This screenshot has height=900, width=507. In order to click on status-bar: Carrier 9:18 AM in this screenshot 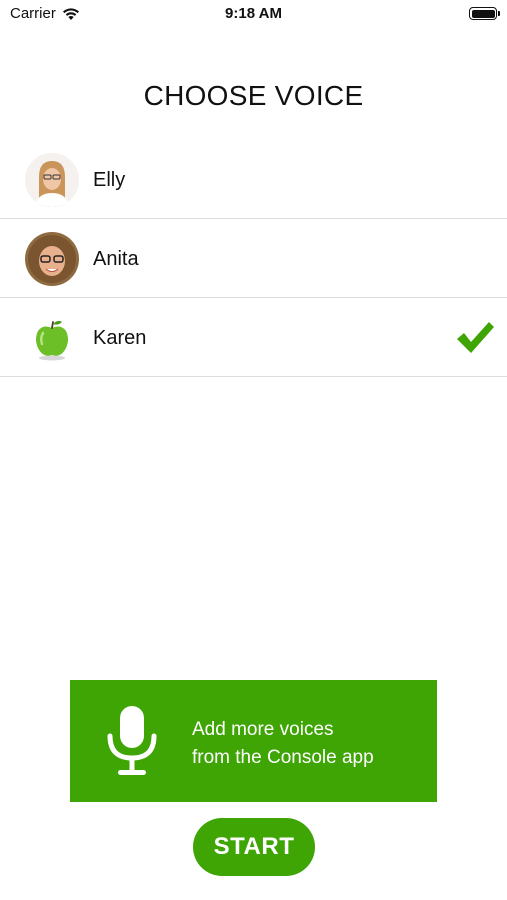, I will do `click(253, 14)`.